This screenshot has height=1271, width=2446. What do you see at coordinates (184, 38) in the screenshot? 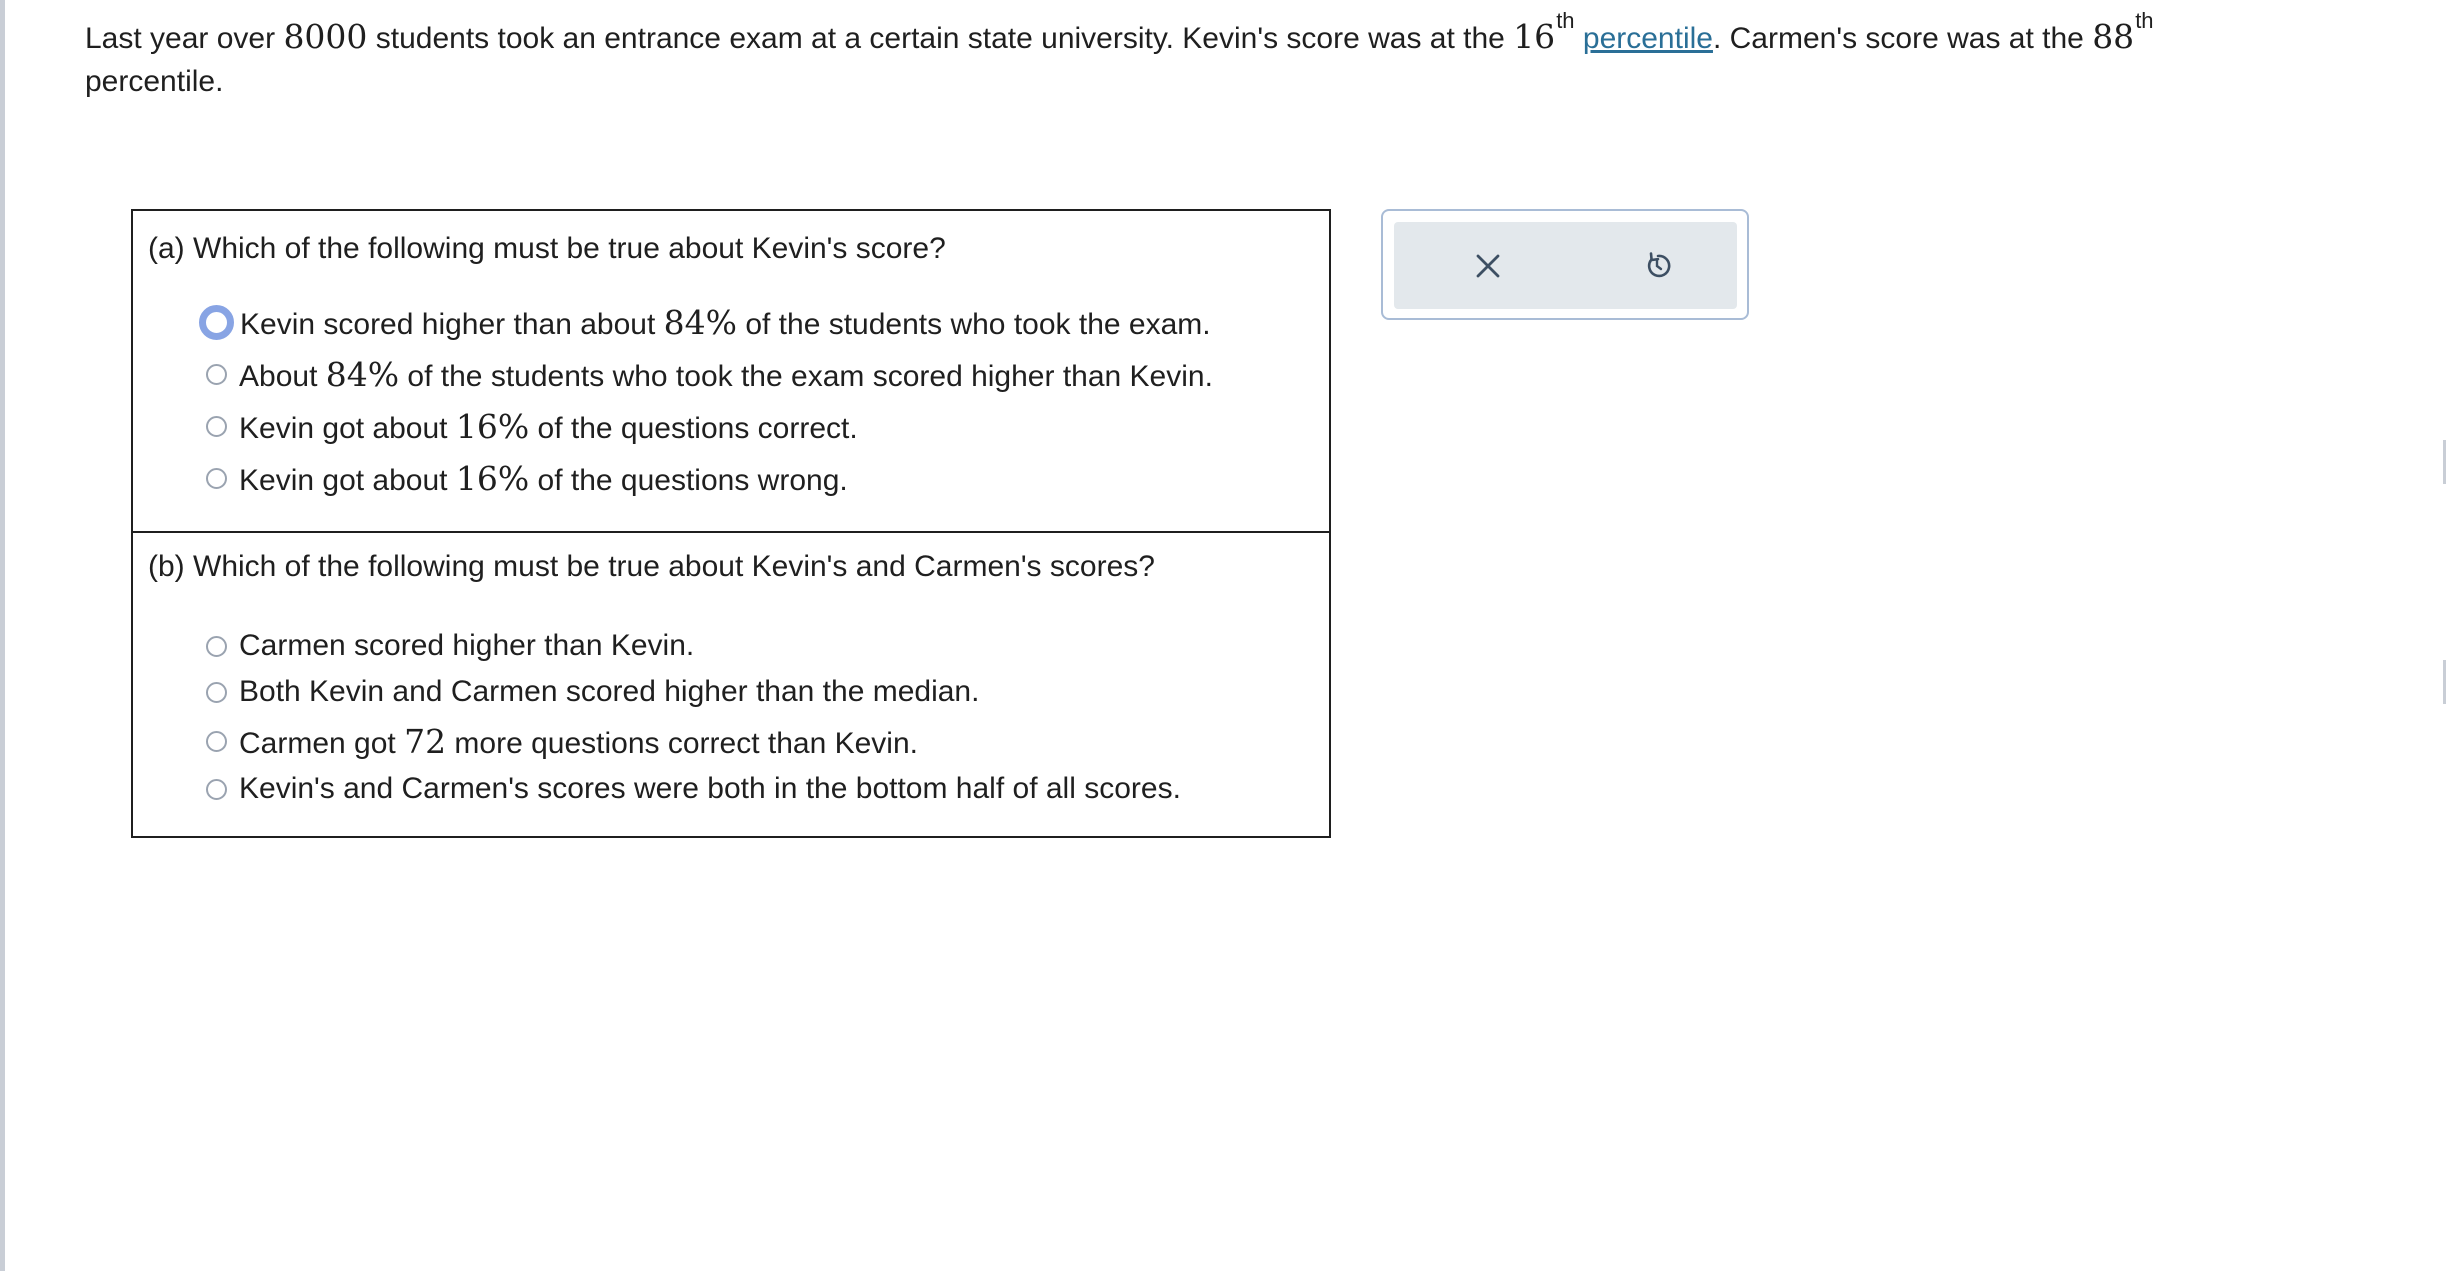
I see `problem-text: Last year over` at bounding box center [184, 38].